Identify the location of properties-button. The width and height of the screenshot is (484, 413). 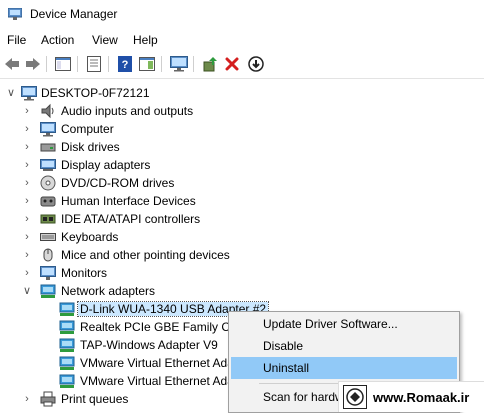
(94, 64).